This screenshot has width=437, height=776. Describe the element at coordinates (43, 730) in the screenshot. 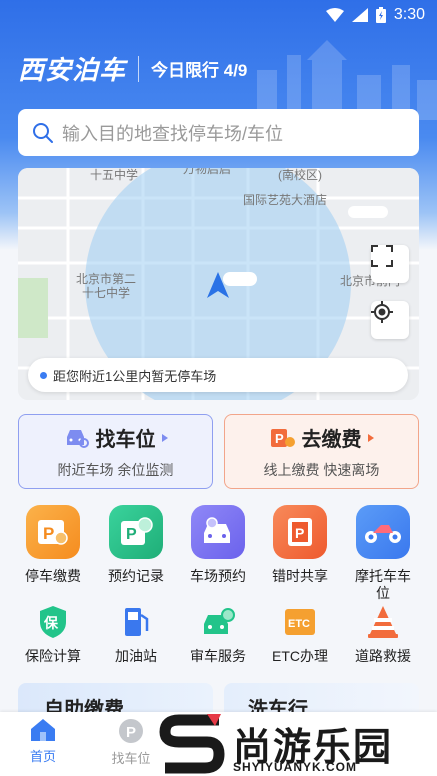

I see `home-icon` at that location.